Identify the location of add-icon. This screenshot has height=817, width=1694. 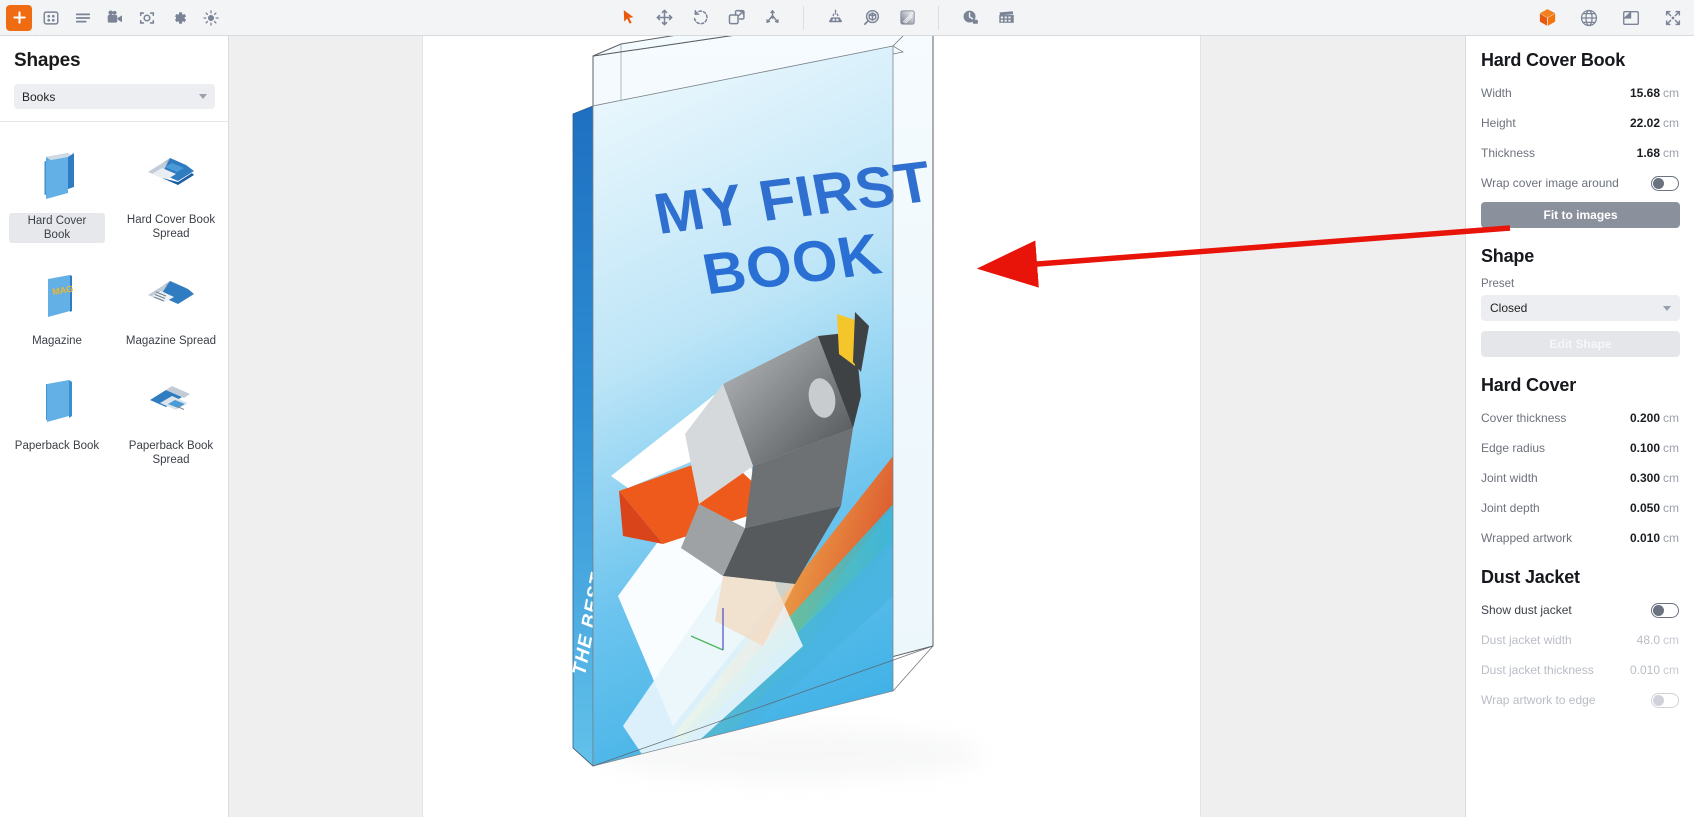
(19, 17).